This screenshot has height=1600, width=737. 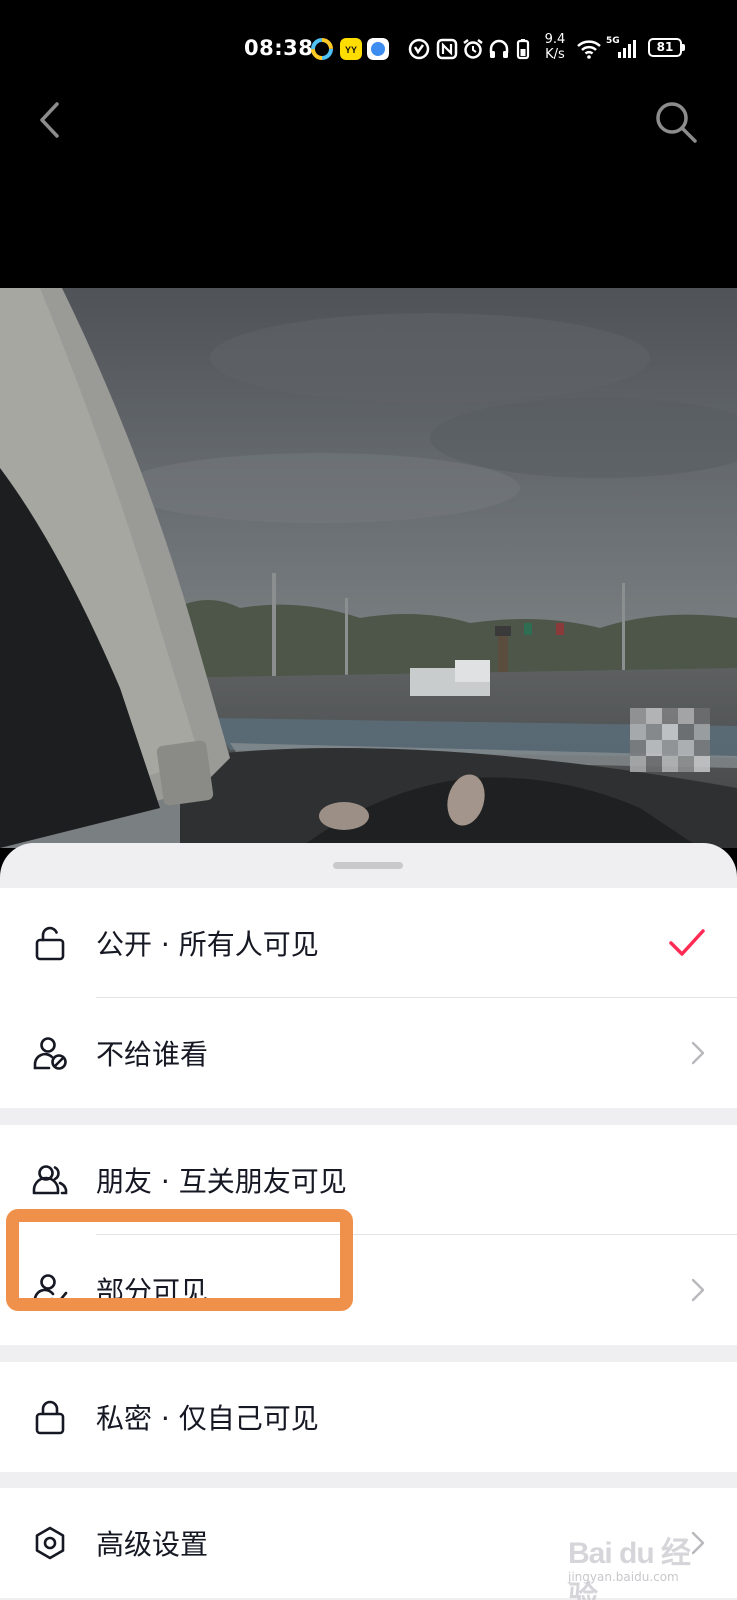 I want to click on network-speed: 9.4 K/s, so click(x=555, y=47).